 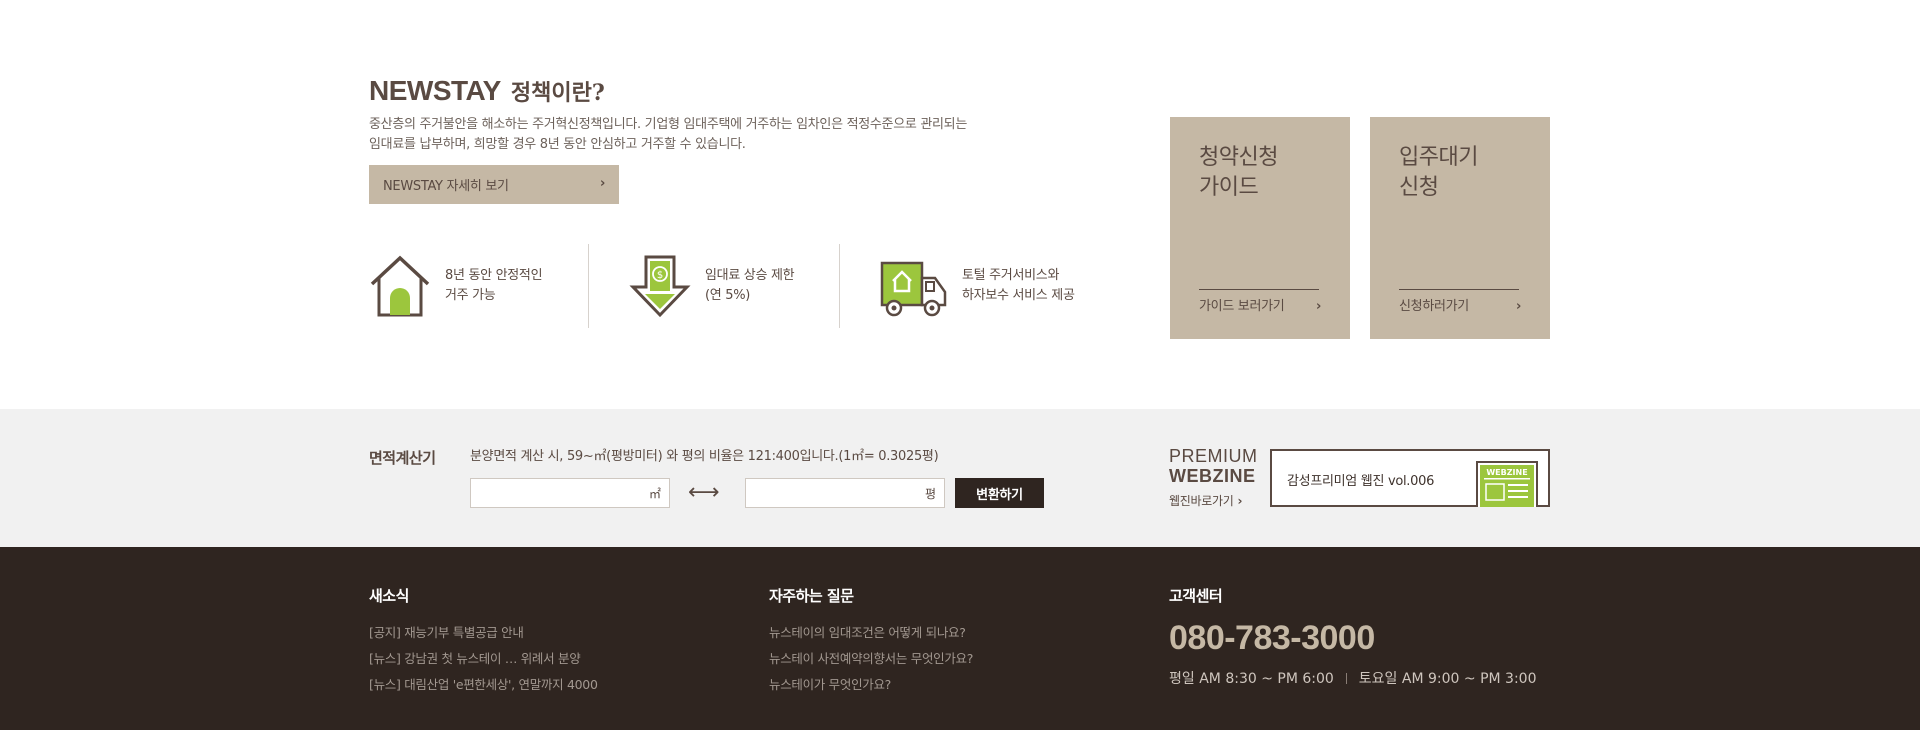 I want to click on newstay-detail-button: NEWSTAY 자세히 보기 ›, so click(x=494, y=184).